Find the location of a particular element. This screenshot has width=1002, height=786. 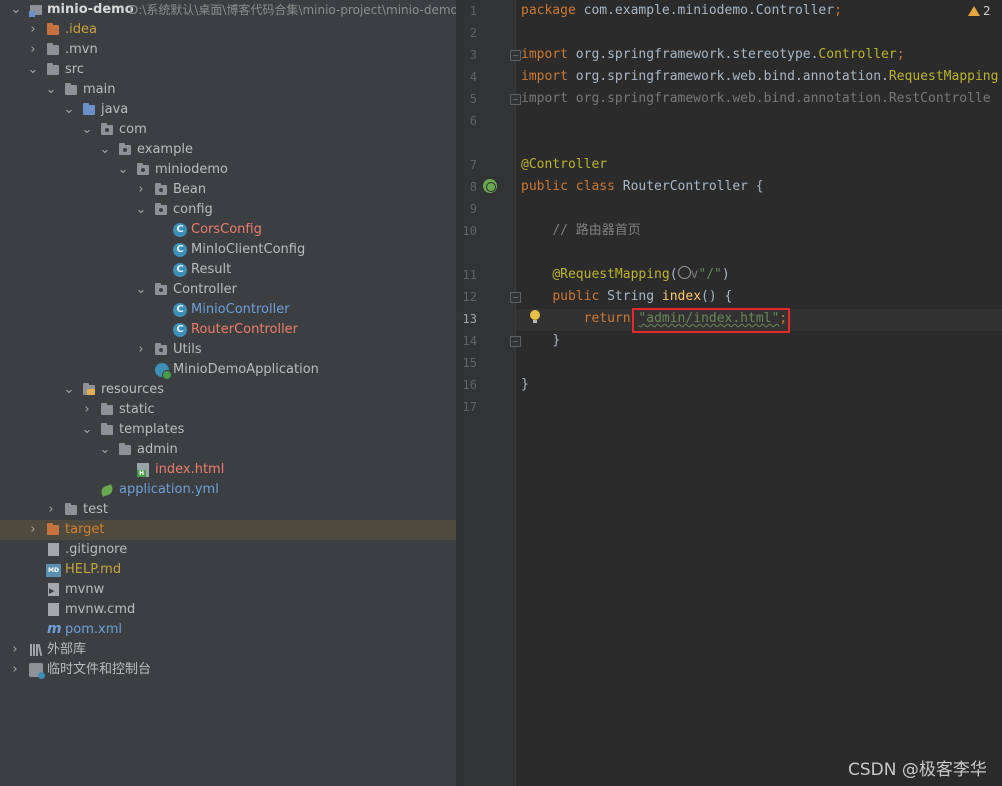

tree-item-admin: ⌄ admin is located at coordinates (228, 450).